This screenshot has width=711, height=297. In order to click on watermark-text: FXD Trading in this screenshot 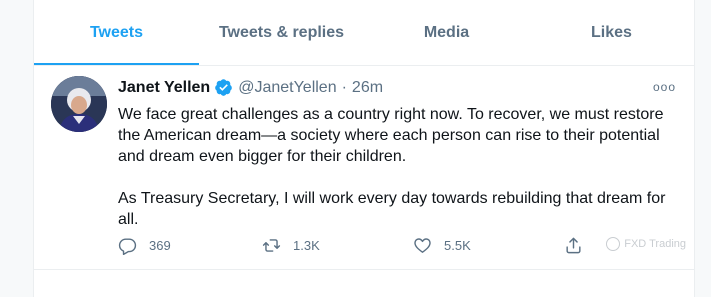, I will do `click(655, 244)`.